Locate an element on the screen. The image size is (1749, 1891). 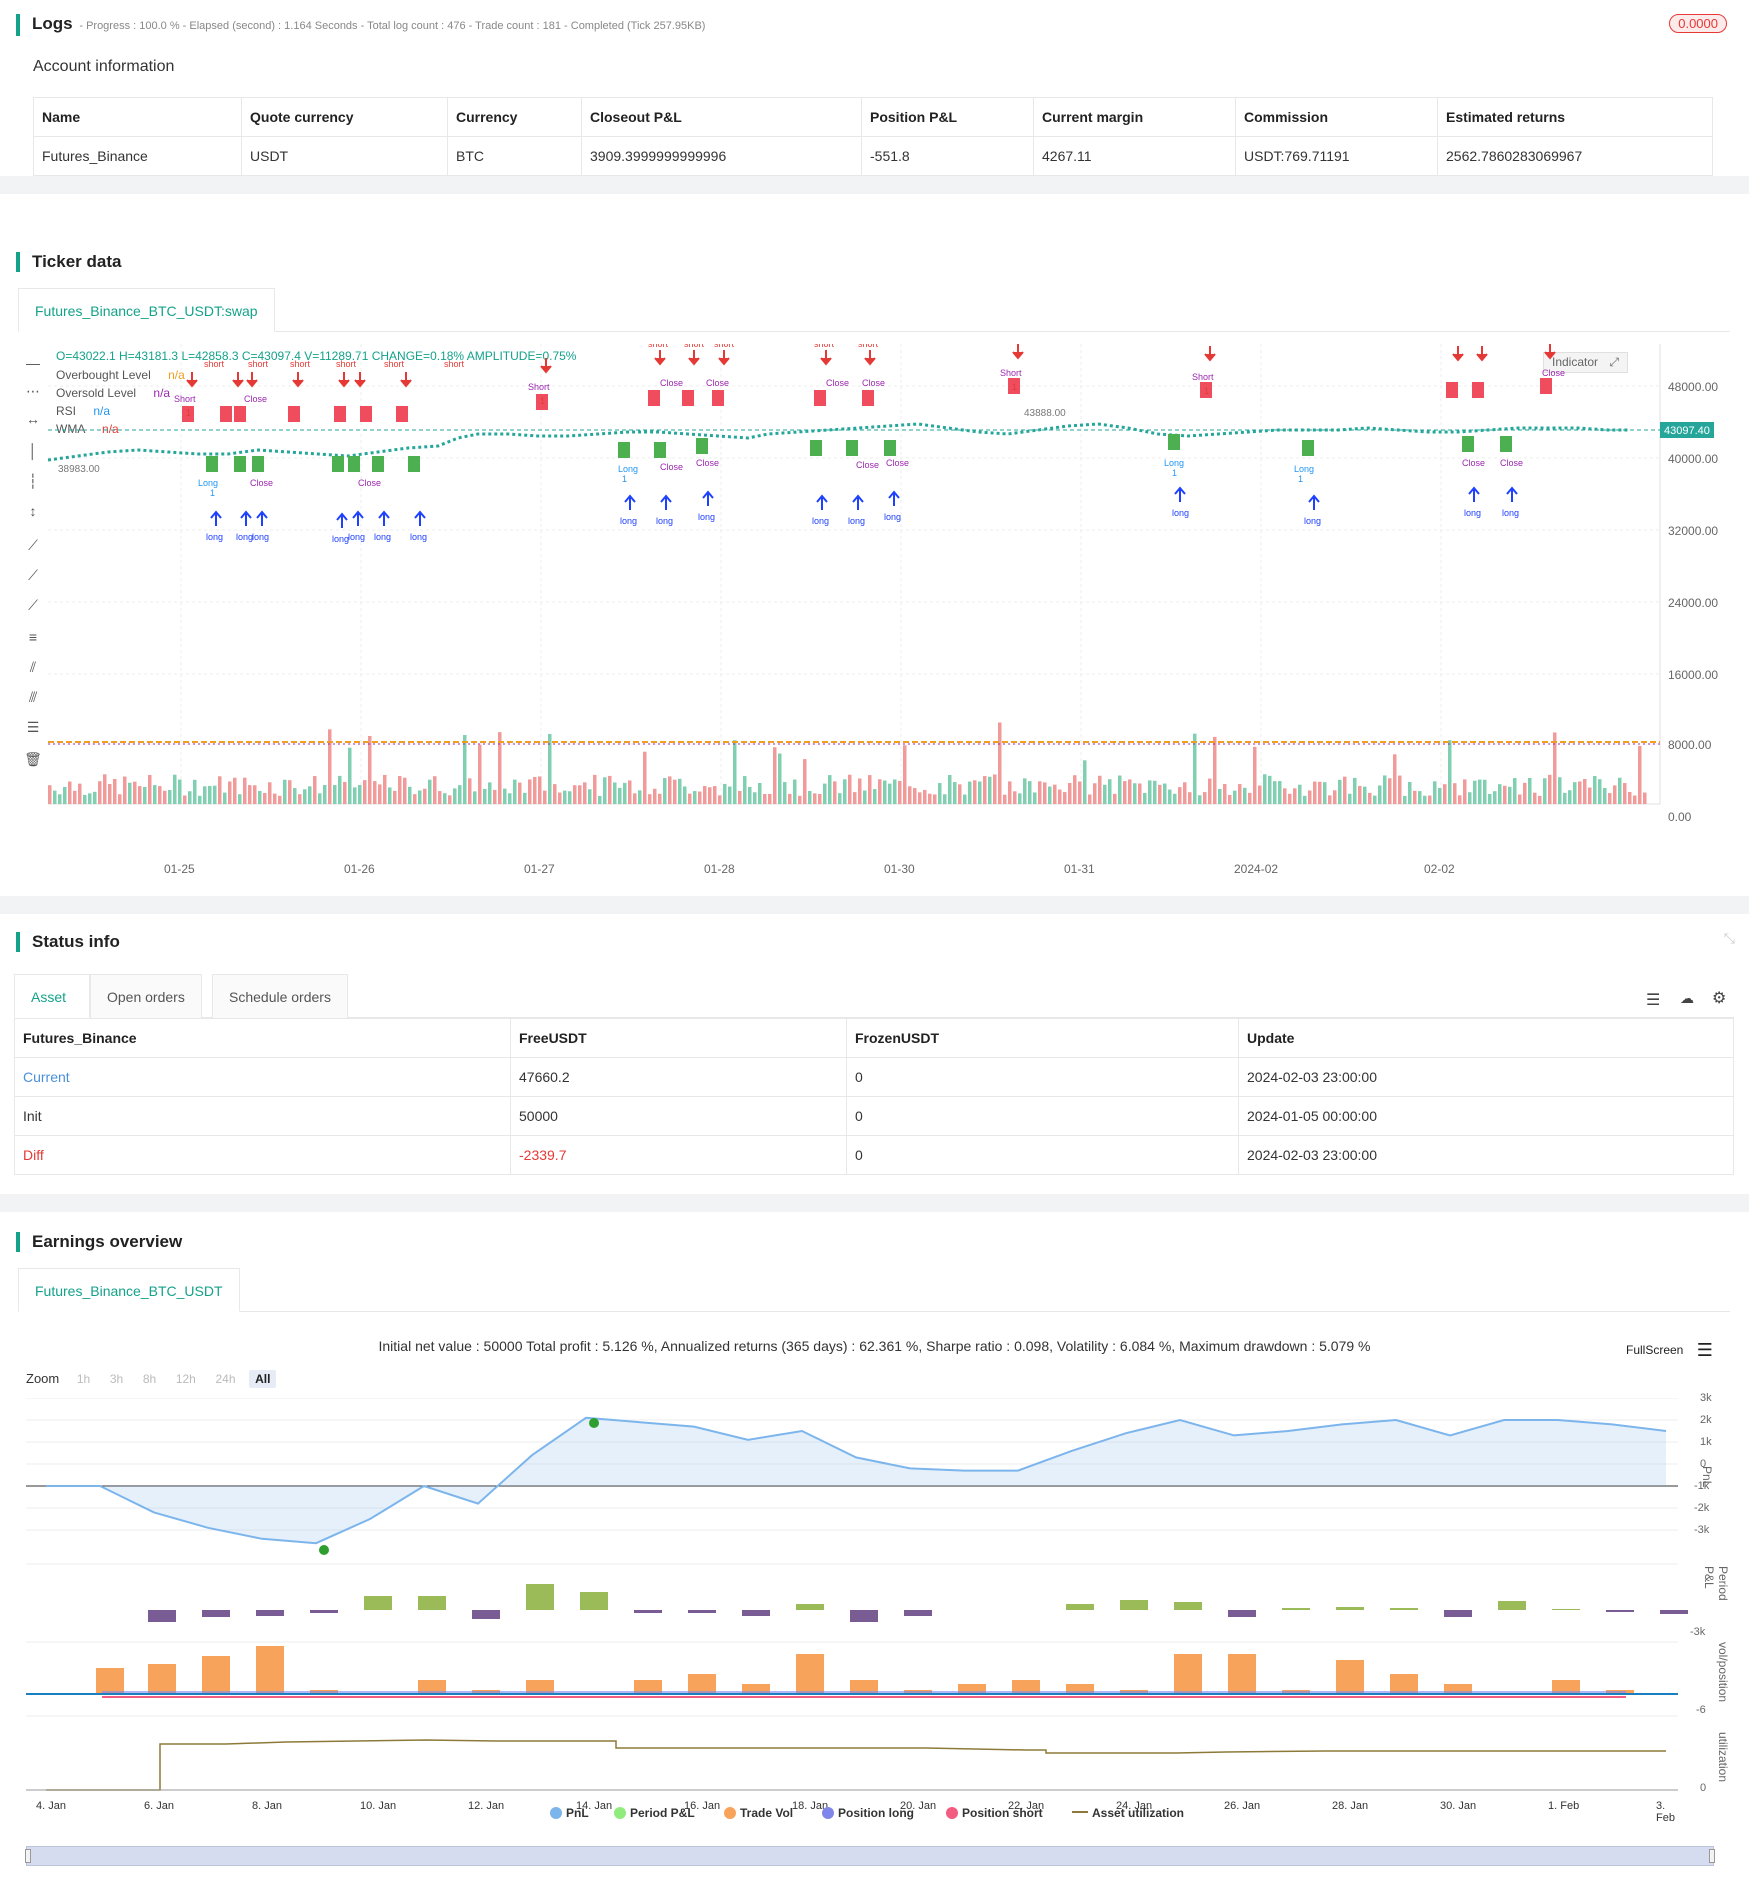
cloud-download-icon: ☁ is located at coordinates (1687, 998).